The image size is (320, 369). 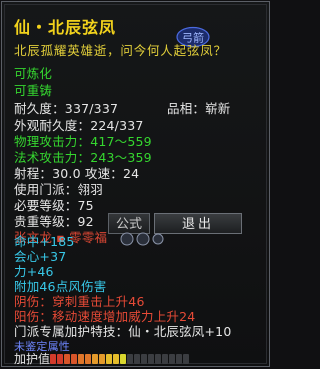 I want to click on appearance-durability-text: 外观耐久度：224/337, so click(x=79, y=125).